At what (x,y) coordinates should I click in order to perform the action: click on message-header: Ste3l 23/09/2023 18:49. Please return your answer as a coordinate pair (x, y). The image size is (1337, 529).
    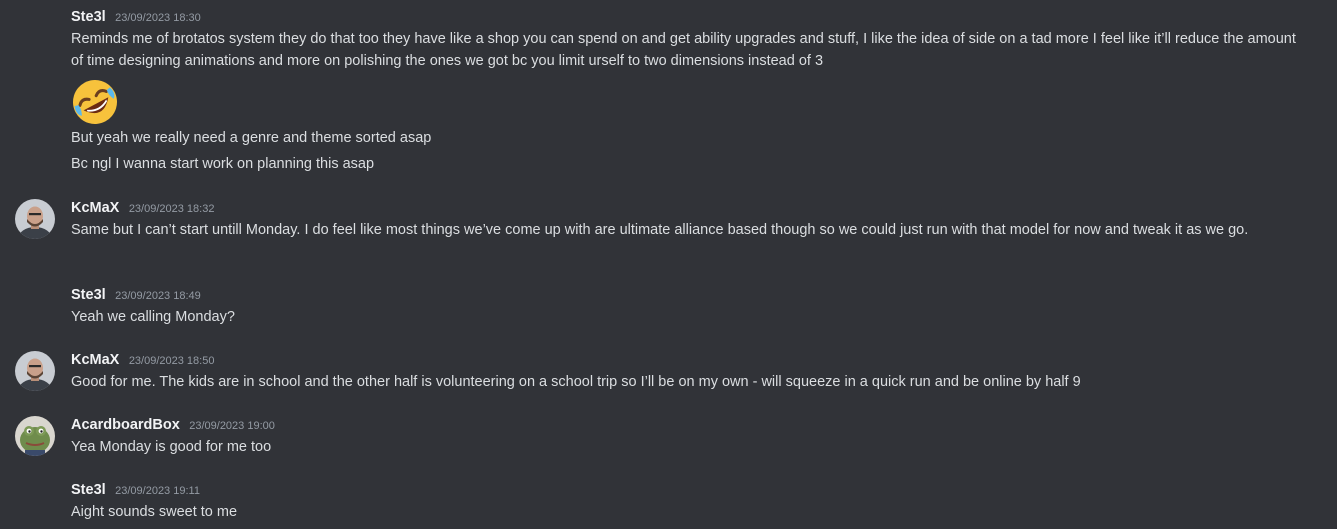
    Looking at the image, I should click on (136, 295).